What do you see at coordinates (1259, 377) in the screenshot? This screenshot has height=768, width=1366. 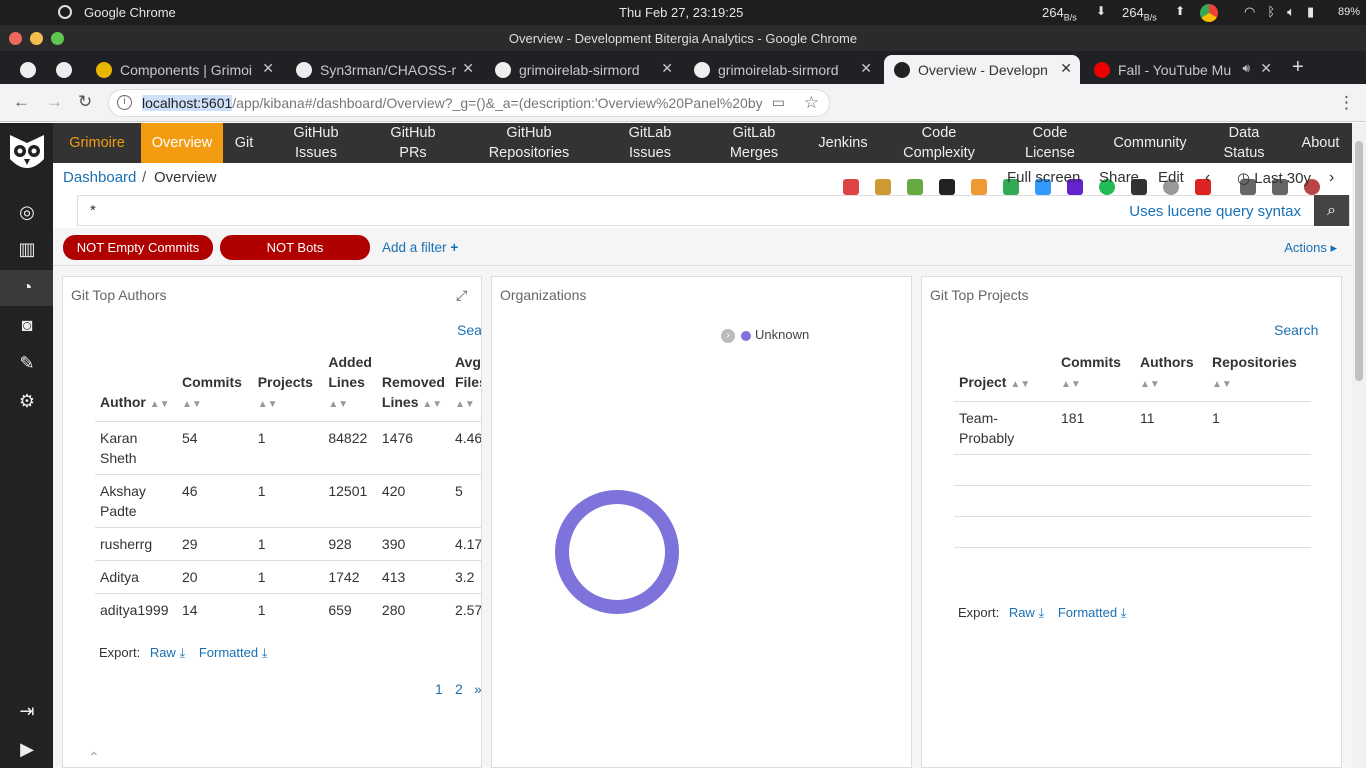 I see `column-header-repositories: Repositories ▲▼` at bounding box center [1259, 377].